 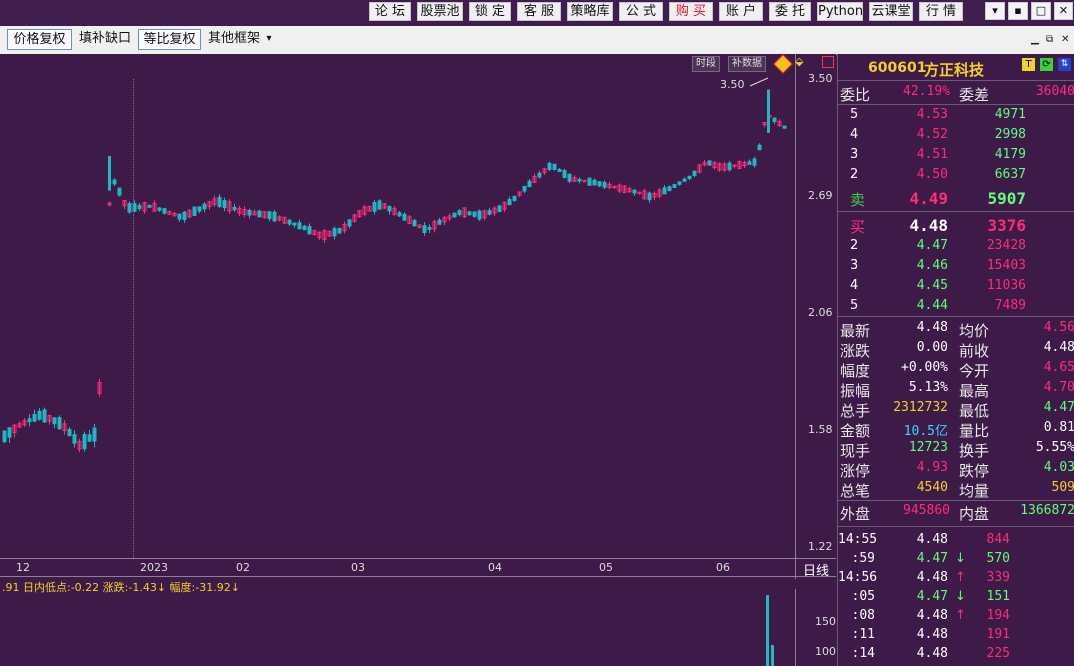 What do you see at coordinates (1010, 154) in the screenshot?
I see `sell-volume: 4179` at bounding box center [1010, 154].